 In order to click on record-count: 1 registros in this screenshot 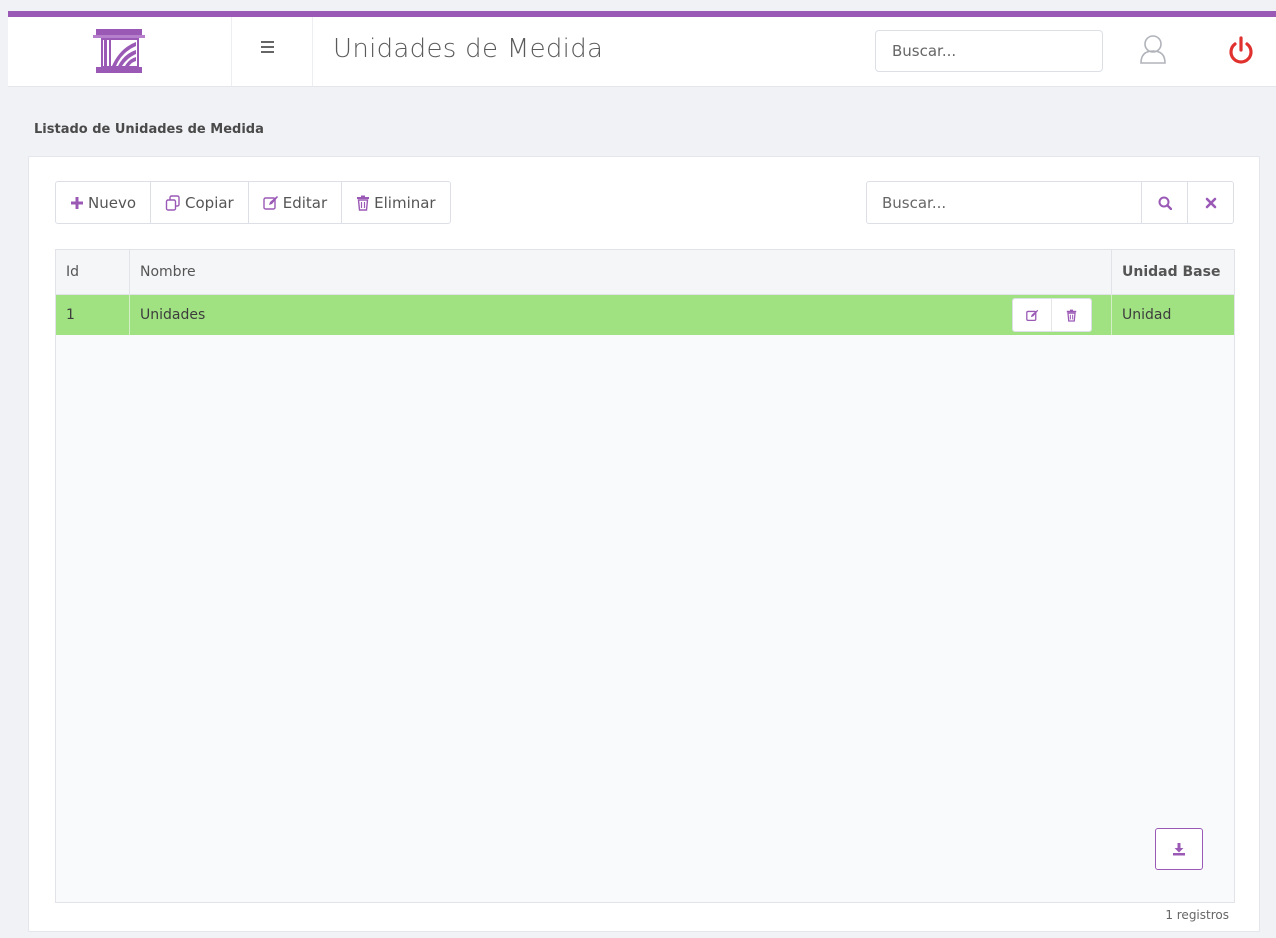, I will do `click(1197, 915)`.